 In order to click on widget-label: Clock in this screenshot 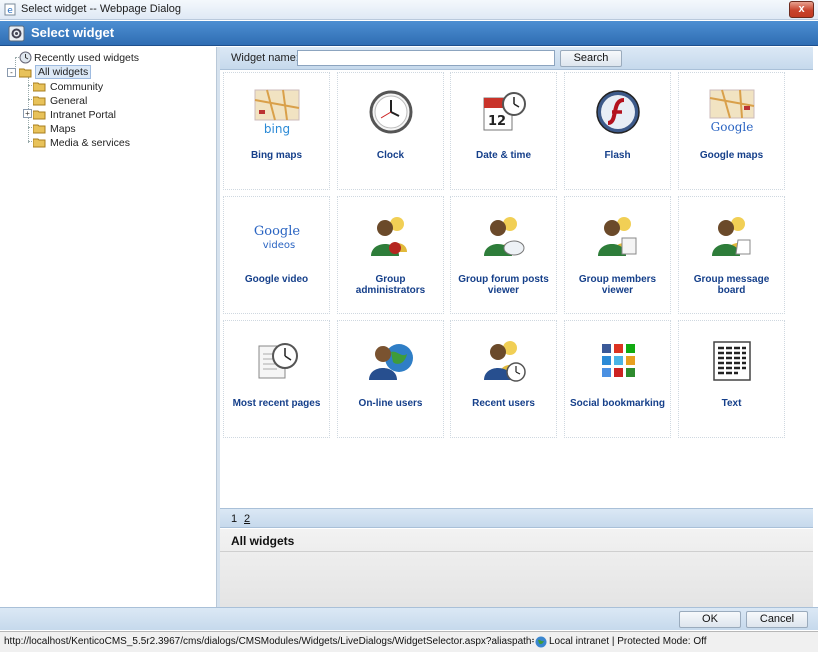, I will do `click(390, 155)`.